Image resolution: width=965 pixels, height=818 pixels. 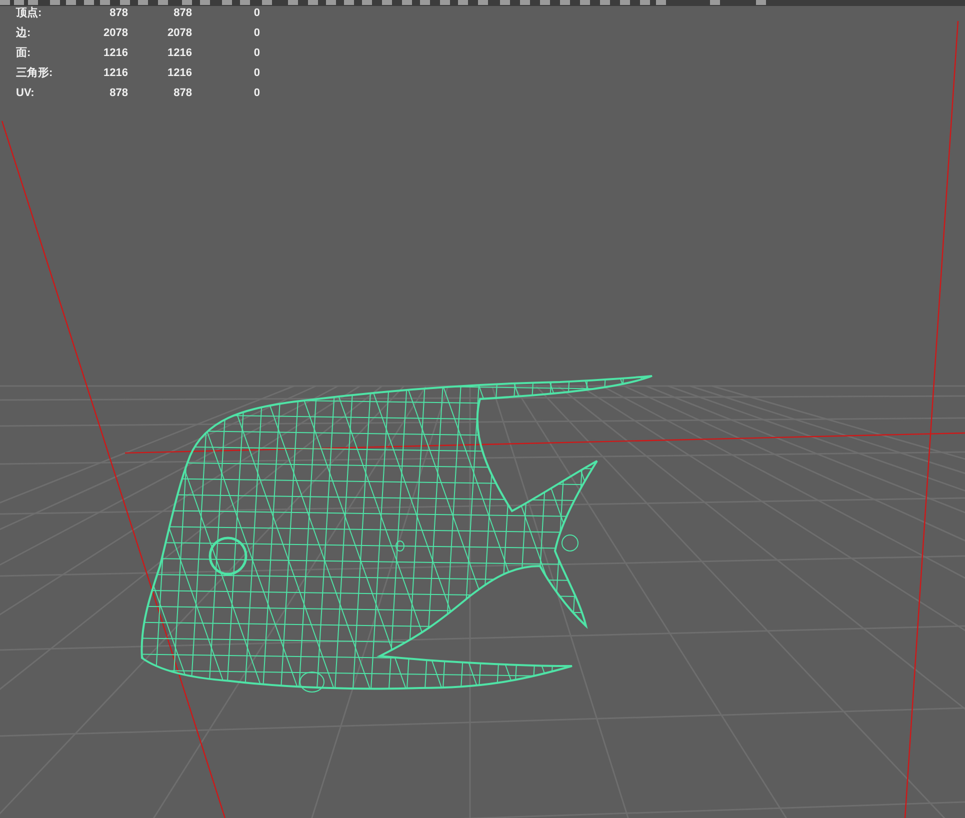 I want to click on stat-label: 三角形:, so click(x=34, y=73).